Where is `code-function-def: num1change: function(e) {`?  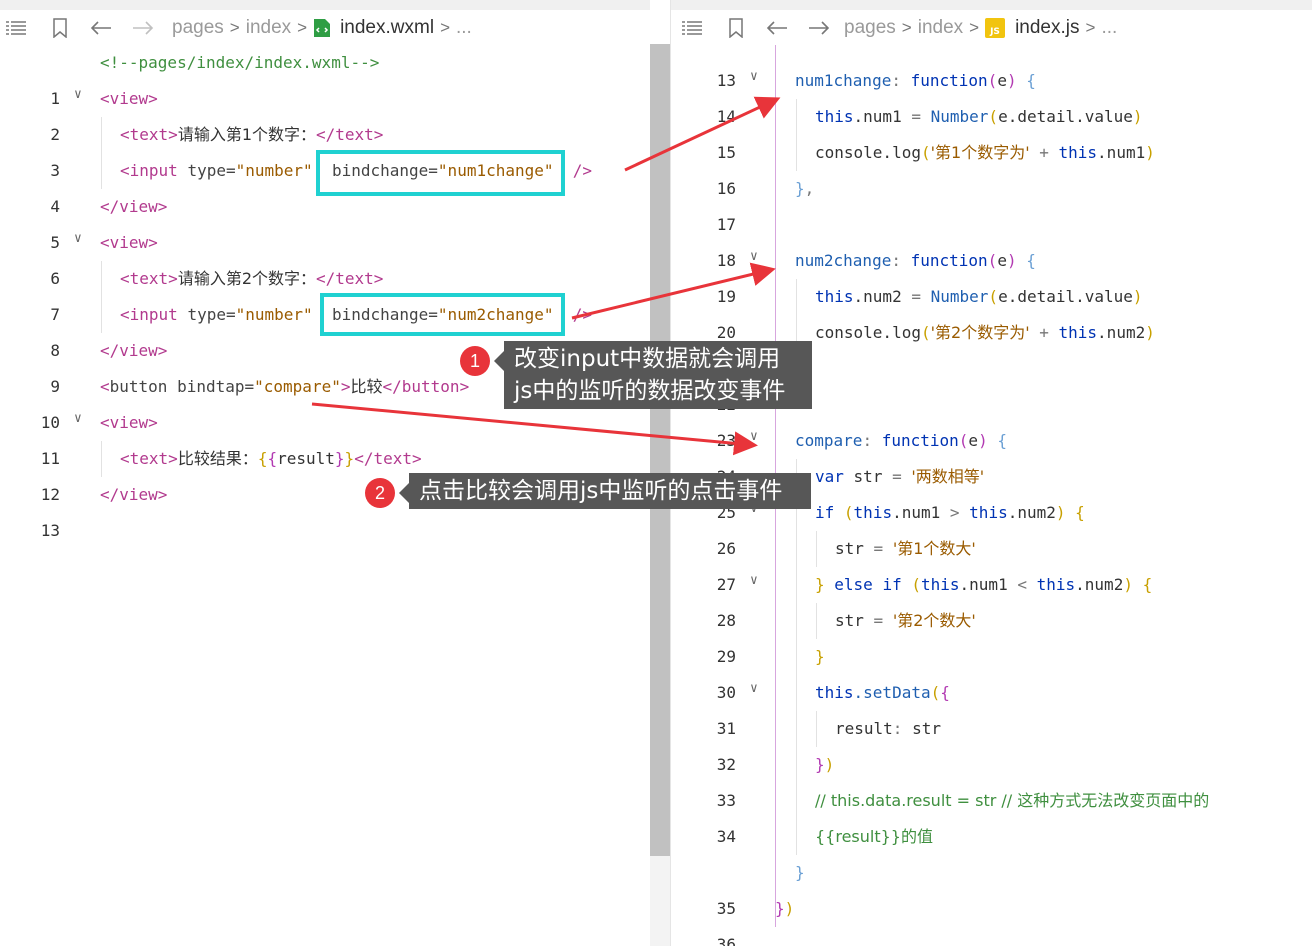
code-function-def: num1change: function(e) { is located at coordinates (915, 80).